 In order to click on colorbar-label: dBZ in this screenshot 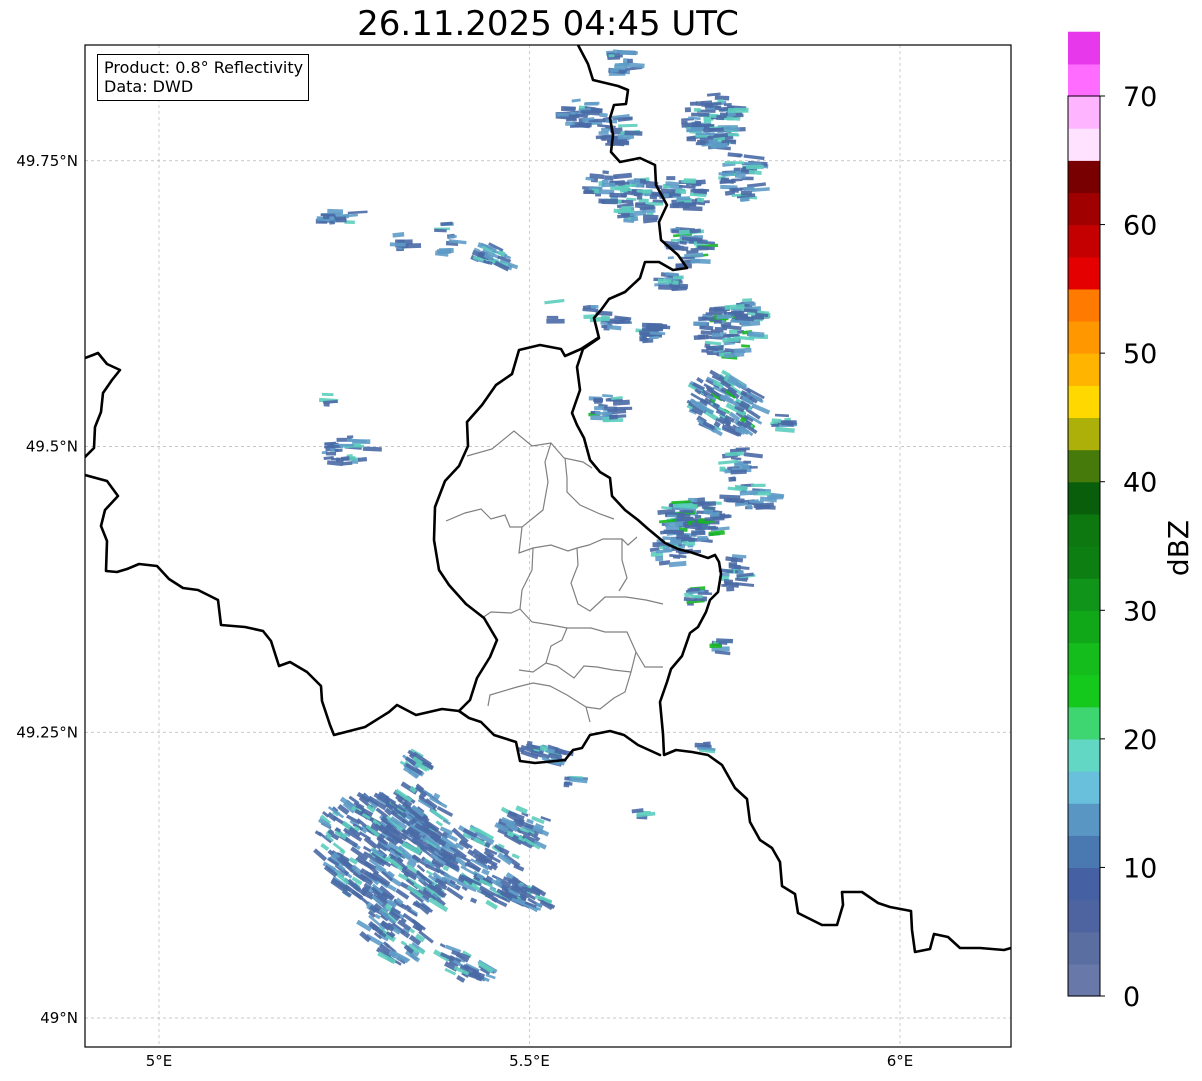, I will do `click(1178, 548)`.